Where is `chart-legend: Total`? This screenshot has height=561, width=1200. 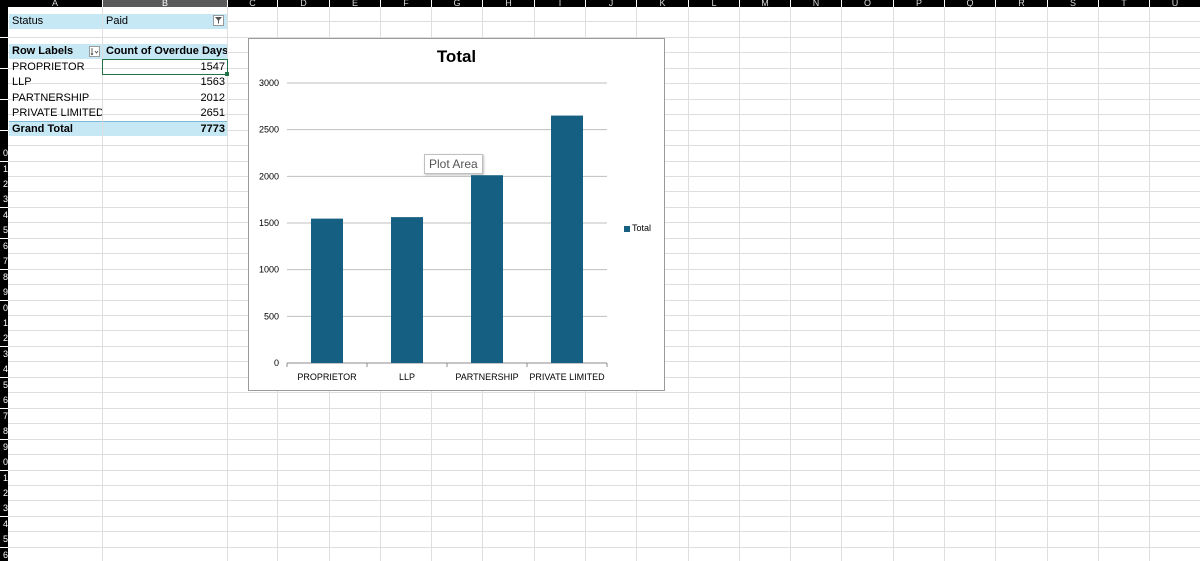 chart-legend: Total is located at coordinates (637, 228).